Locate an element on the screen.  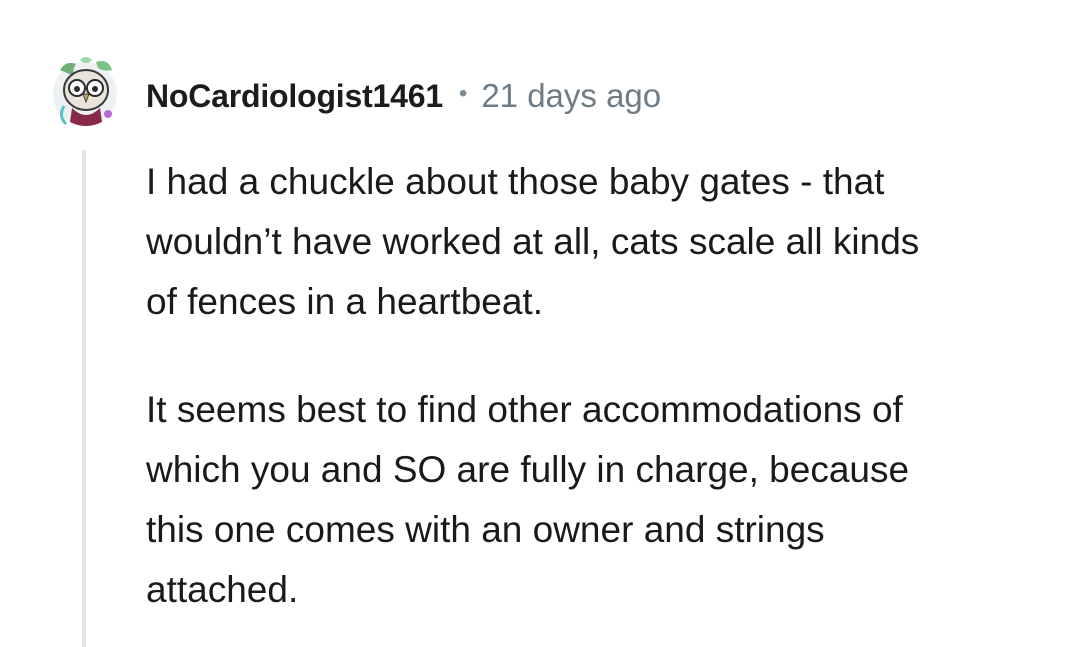
avatar is located at coordinates (85, 92).